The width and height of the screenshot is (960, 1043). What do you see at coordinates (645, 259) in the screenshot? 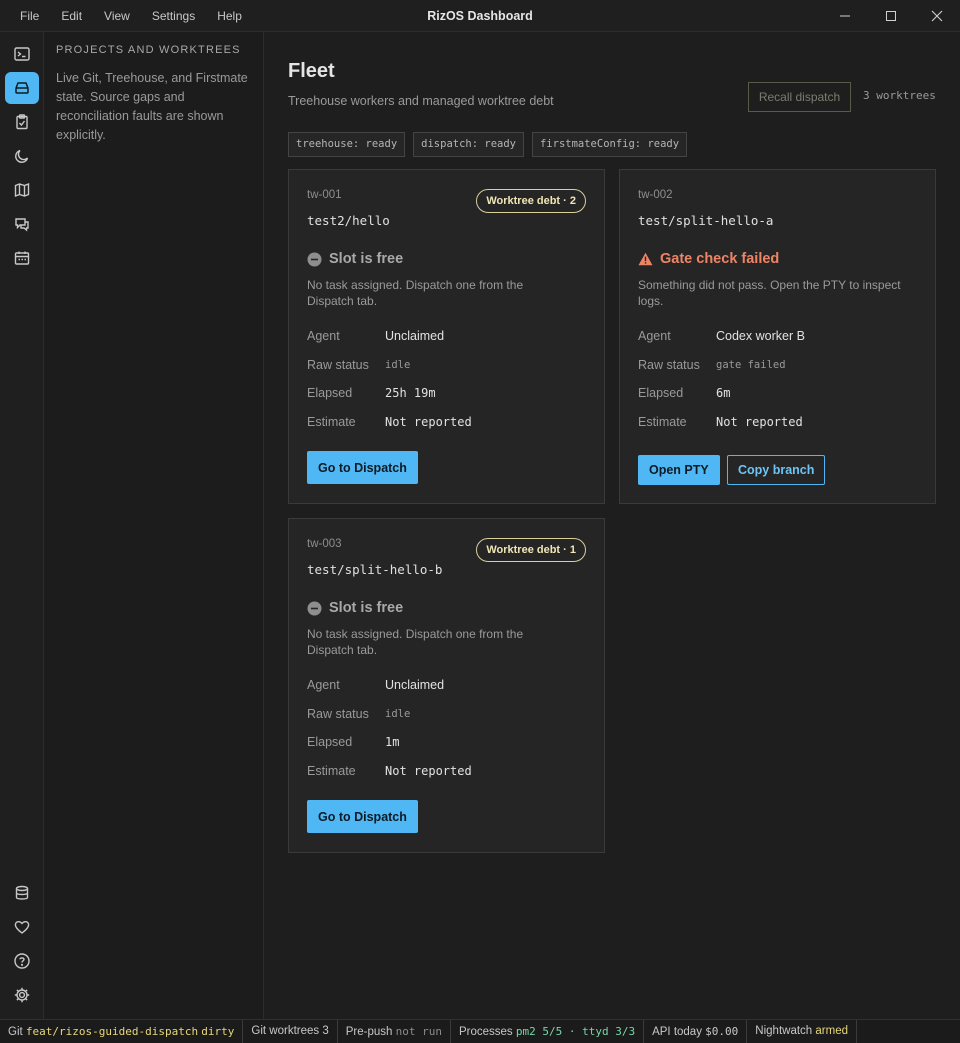
I see `warning-icon` at bounding box center [645, 259].